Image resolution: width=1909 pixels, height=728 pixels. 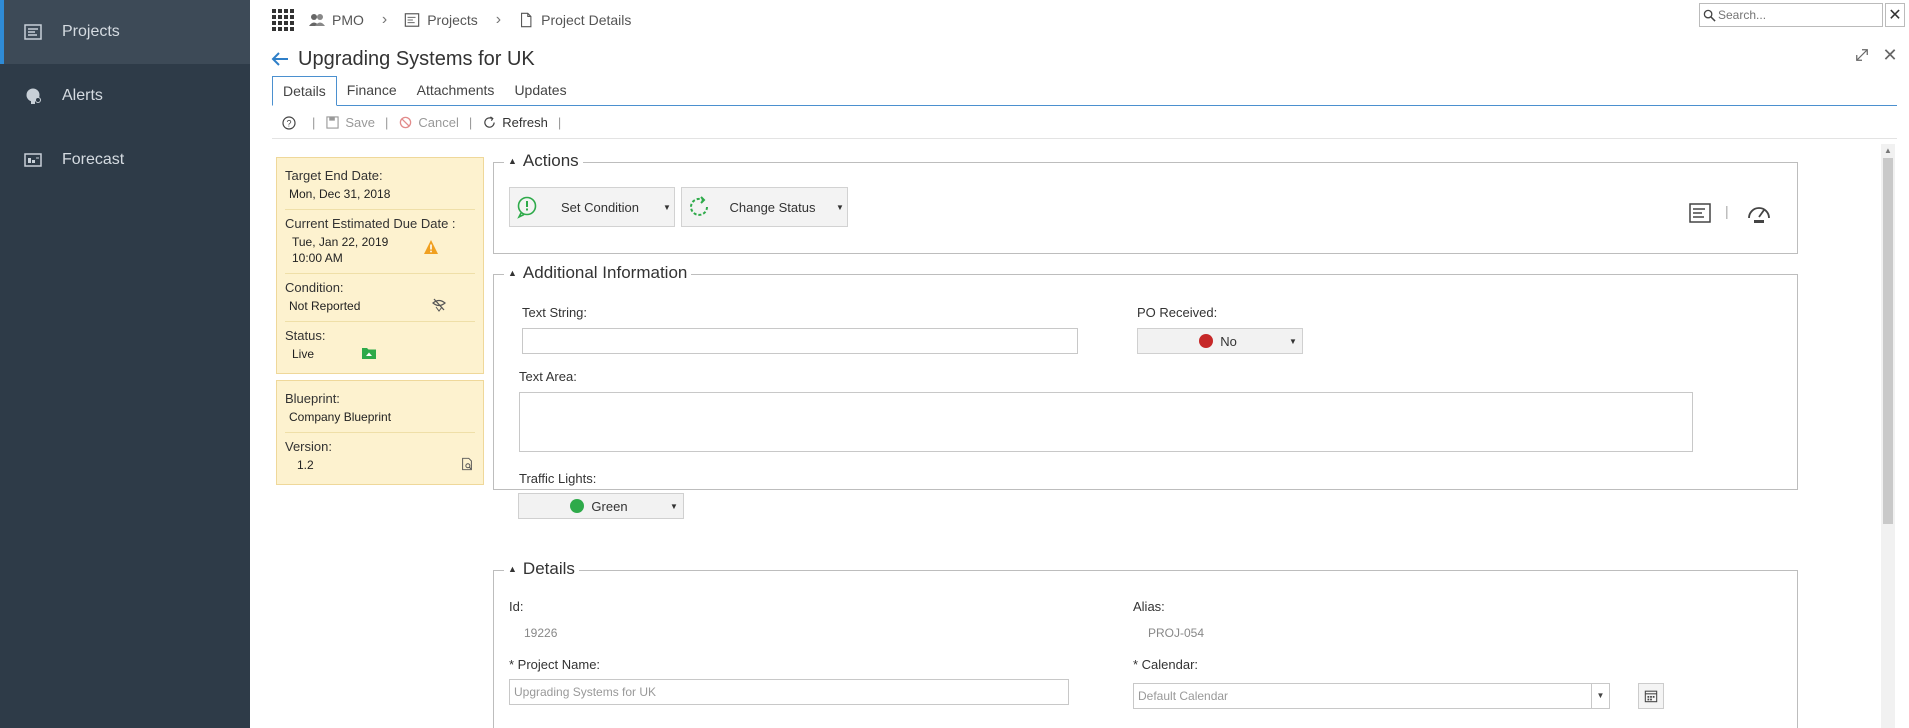 I want to click on project-name-label: * Project Name:, so click(x=555, y=664).